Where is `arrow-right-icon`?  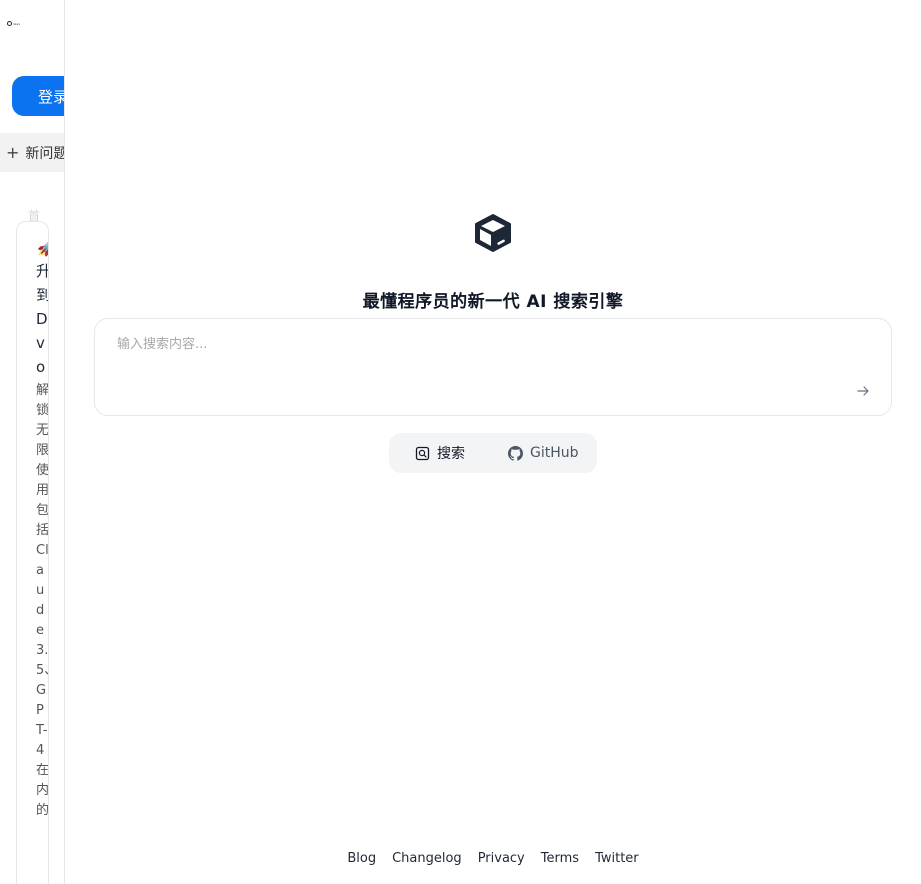 arrow-right-icon is located at coordinates (863, 390).